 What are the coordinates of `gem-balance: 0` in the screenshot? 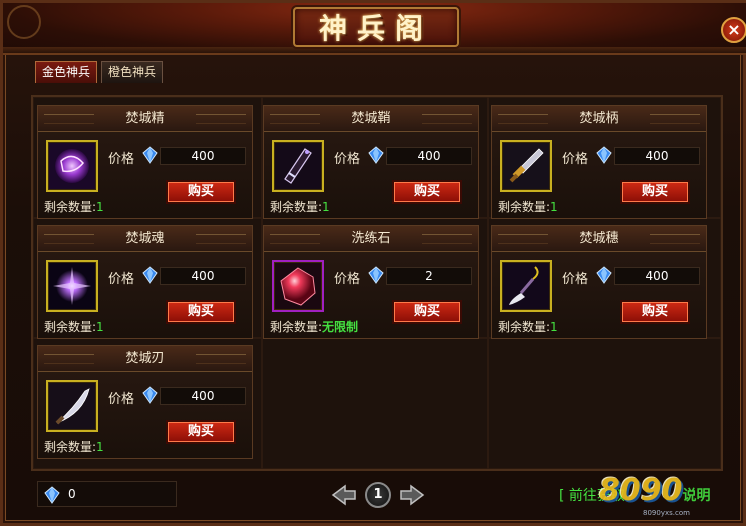 It's located at (107, 494).